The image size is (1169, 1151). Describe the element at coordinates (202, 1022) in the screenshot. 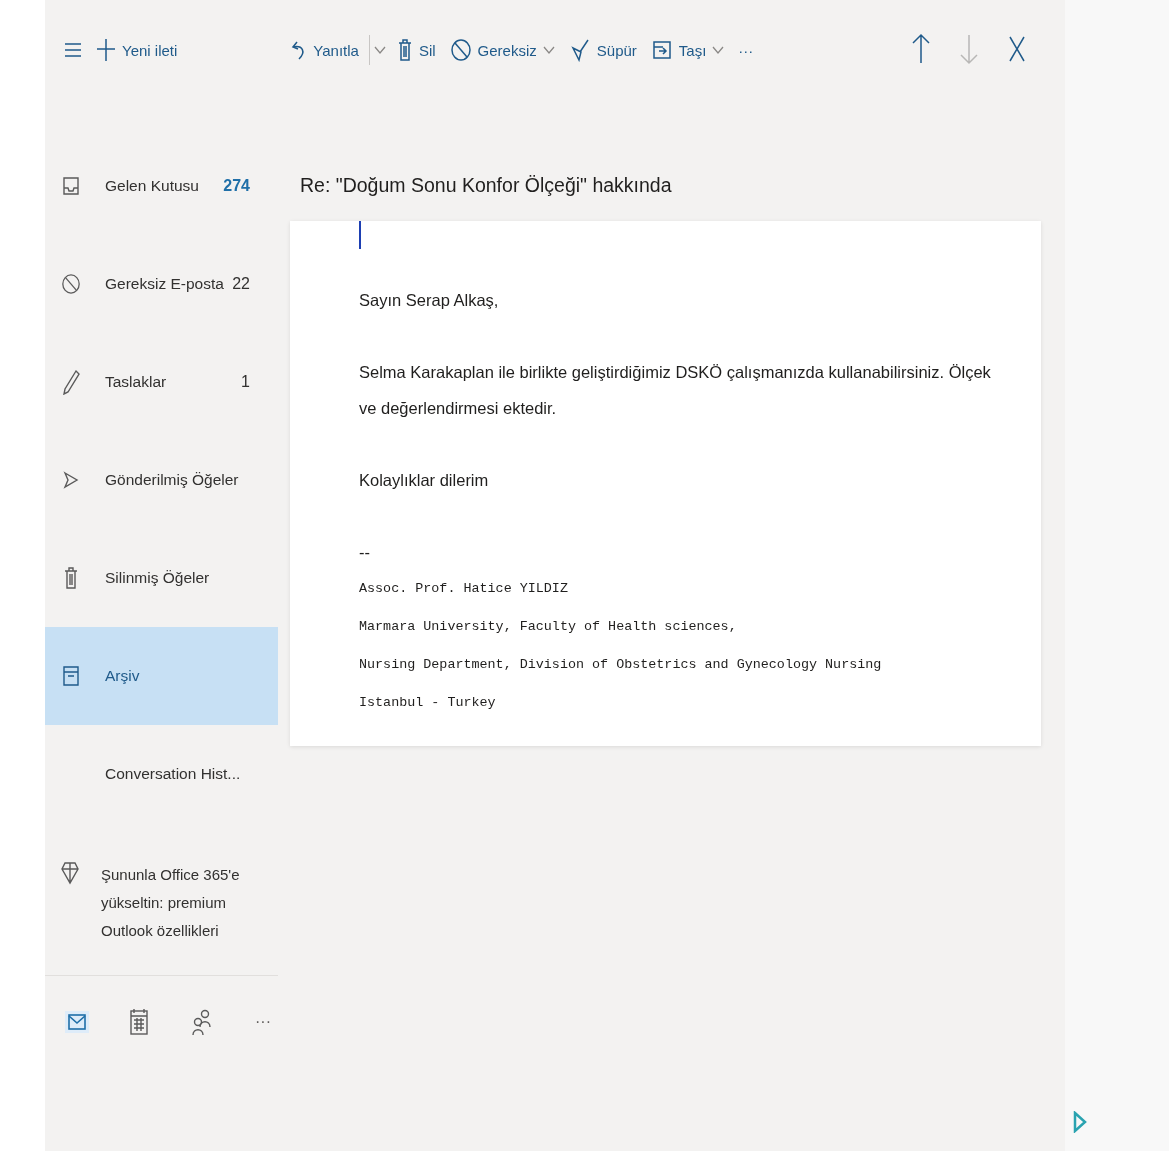

I see `people-icon` at that location.